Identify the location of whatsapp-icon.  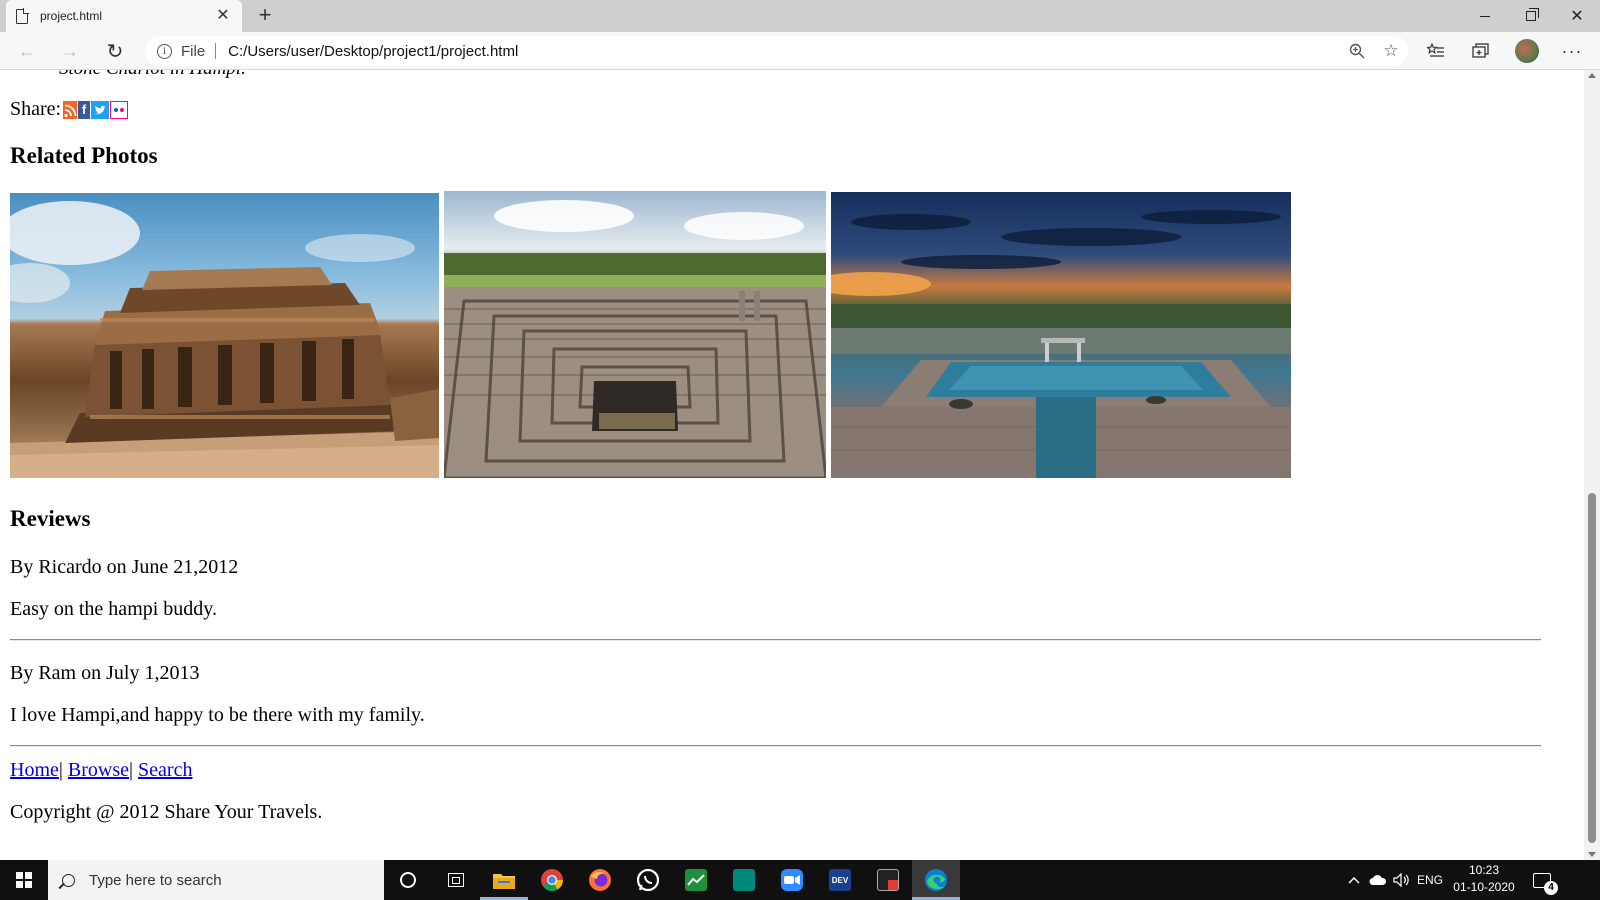
(648, 880).